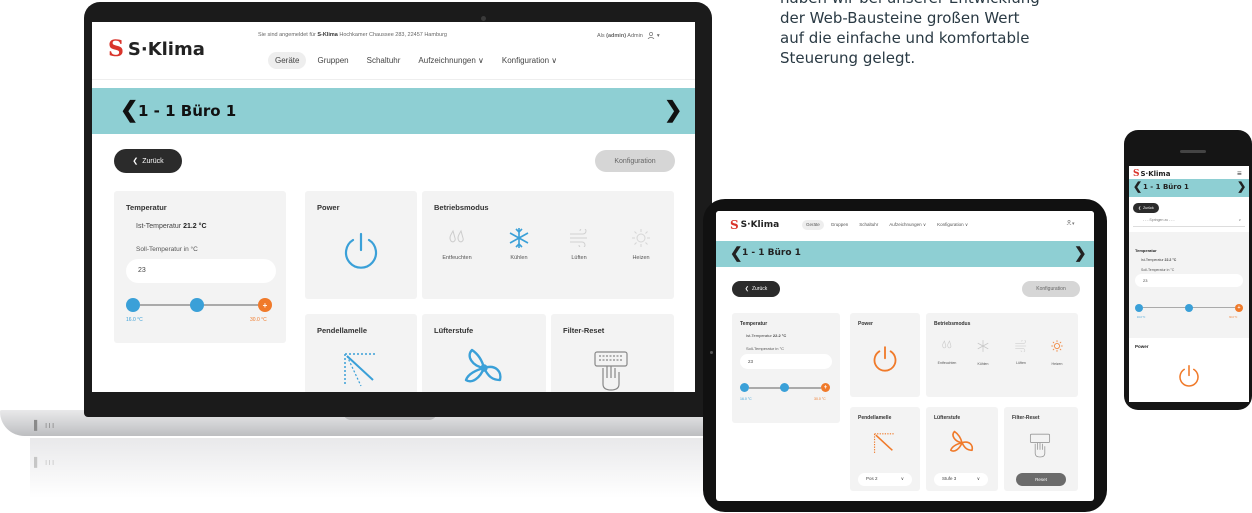 This screenshot has height=513, width=1252. What do you see at coordinates (611, 370) in the screenshot?
I see `filter-hand-icon` at bounding box center [611, 370].